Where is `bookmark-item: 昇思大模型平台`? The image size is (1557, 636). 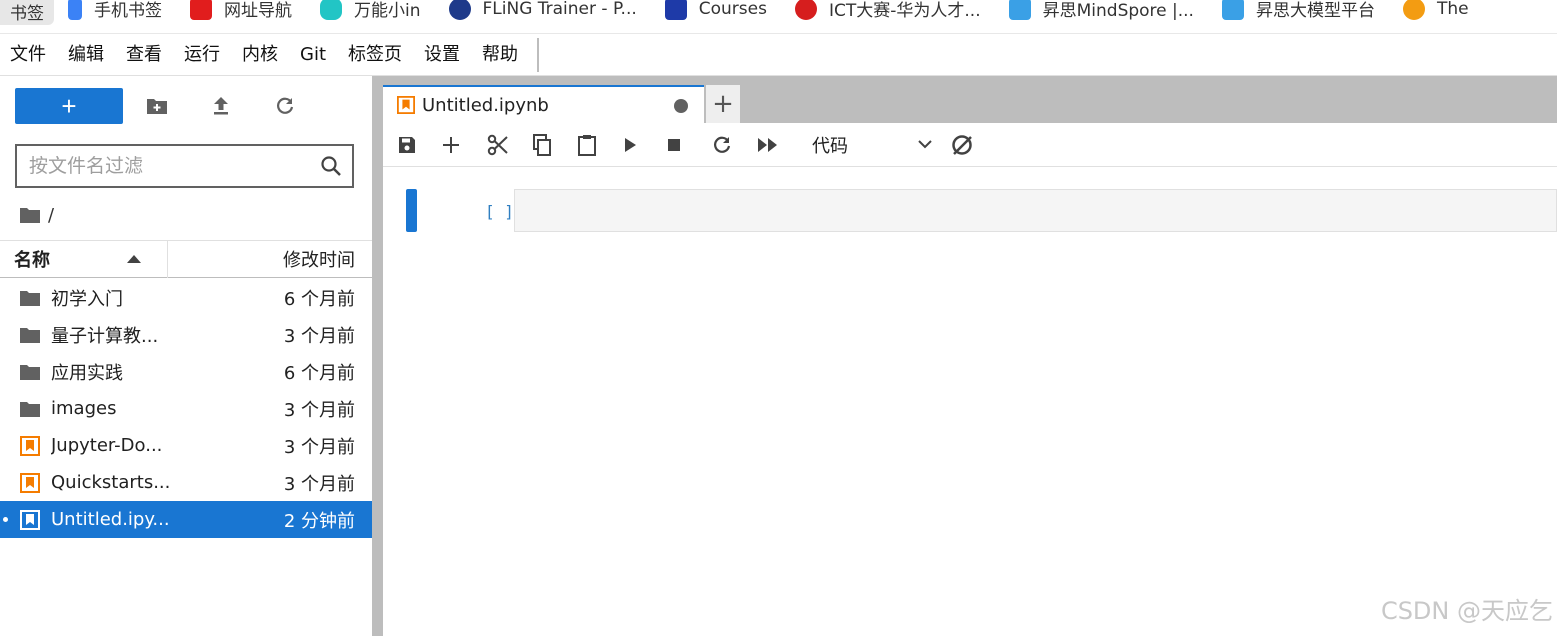
bookmark-item: 昇思大模型平台 is located at coordinates (1298, 13).